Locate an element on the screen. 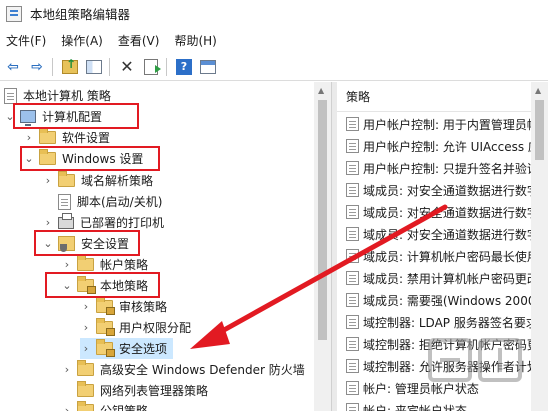  forward-arrow-icon: ⇨ is located at coordinates (37, 66).